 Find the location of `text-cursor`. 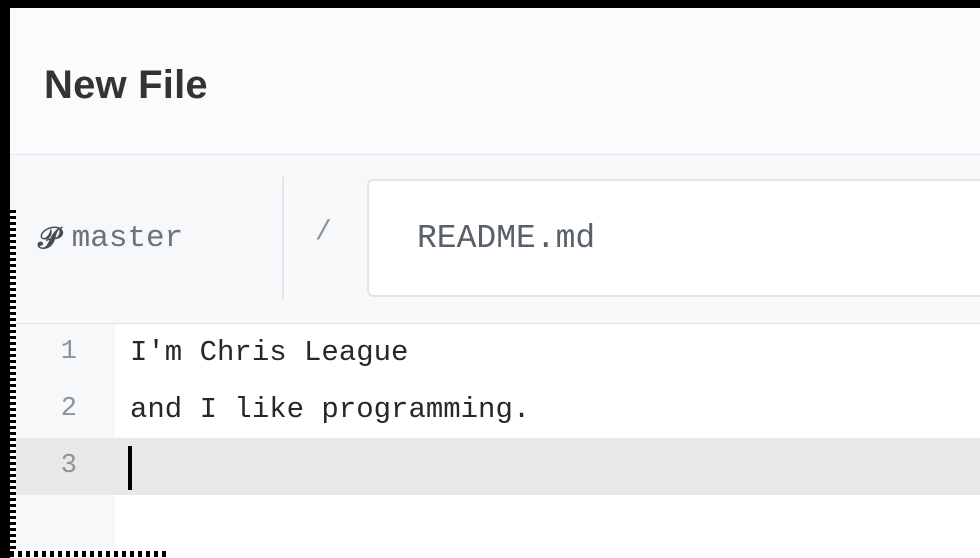

text-cursor is located at coordinates (130, 468).